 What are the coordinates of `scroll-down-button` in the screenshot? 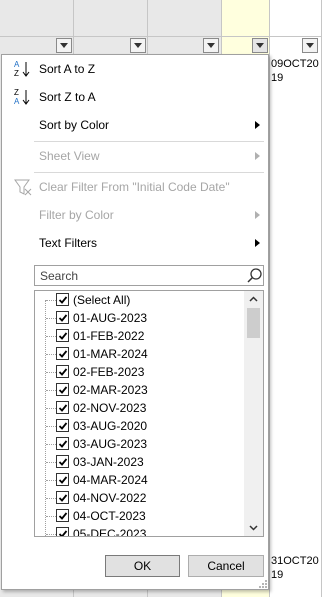 It's located at (253, 528).